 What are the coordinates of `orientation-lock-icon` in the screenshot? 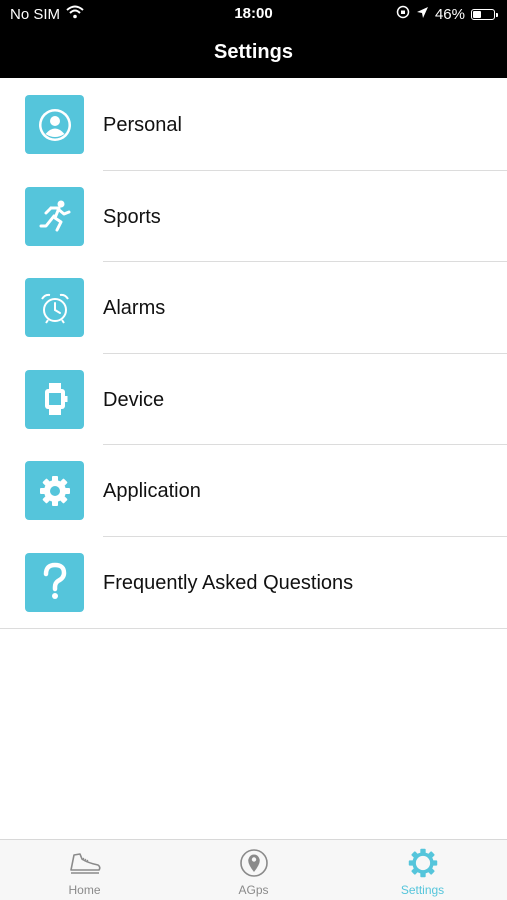 It's located at (403, 14).